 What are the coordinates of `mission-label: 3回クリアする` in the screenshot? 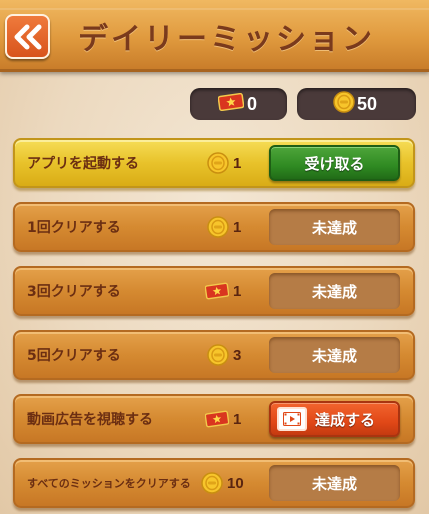 It's located at (74, 292).